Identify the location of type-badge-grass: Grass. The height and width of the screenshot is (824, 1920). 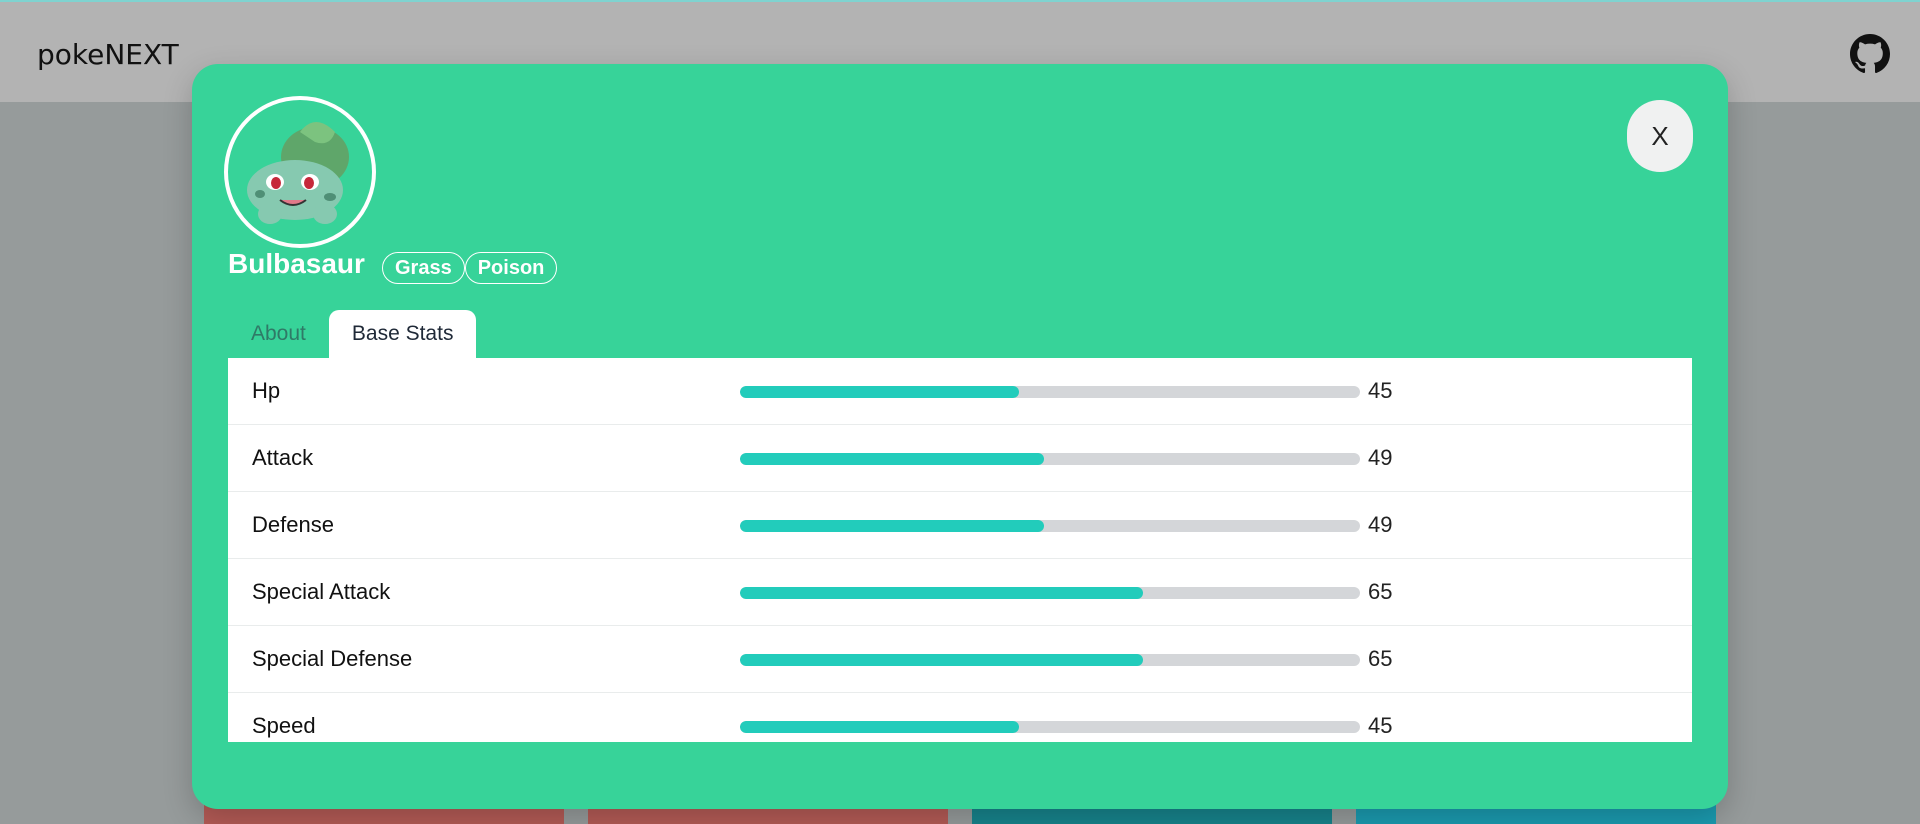
(423, 268).